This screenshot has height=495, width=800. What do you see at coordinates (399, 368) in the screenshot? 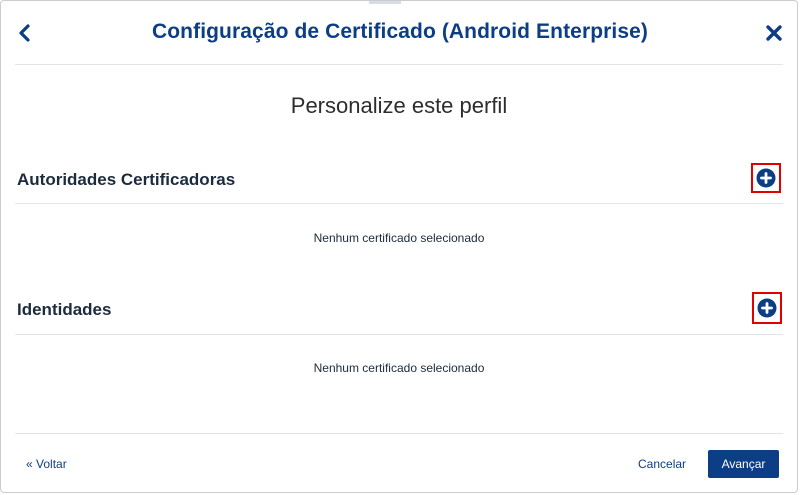
I see `empty-state-identities: Nenhum certificado selecionado` at bounding box center [399, 368].